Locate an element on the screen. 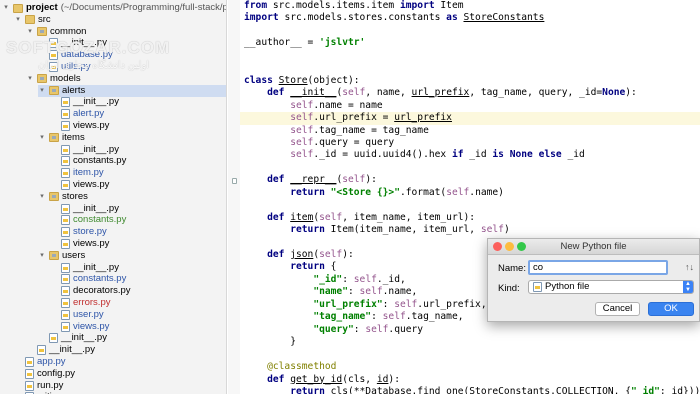  code-token: def is located at coordinates (279, 217).